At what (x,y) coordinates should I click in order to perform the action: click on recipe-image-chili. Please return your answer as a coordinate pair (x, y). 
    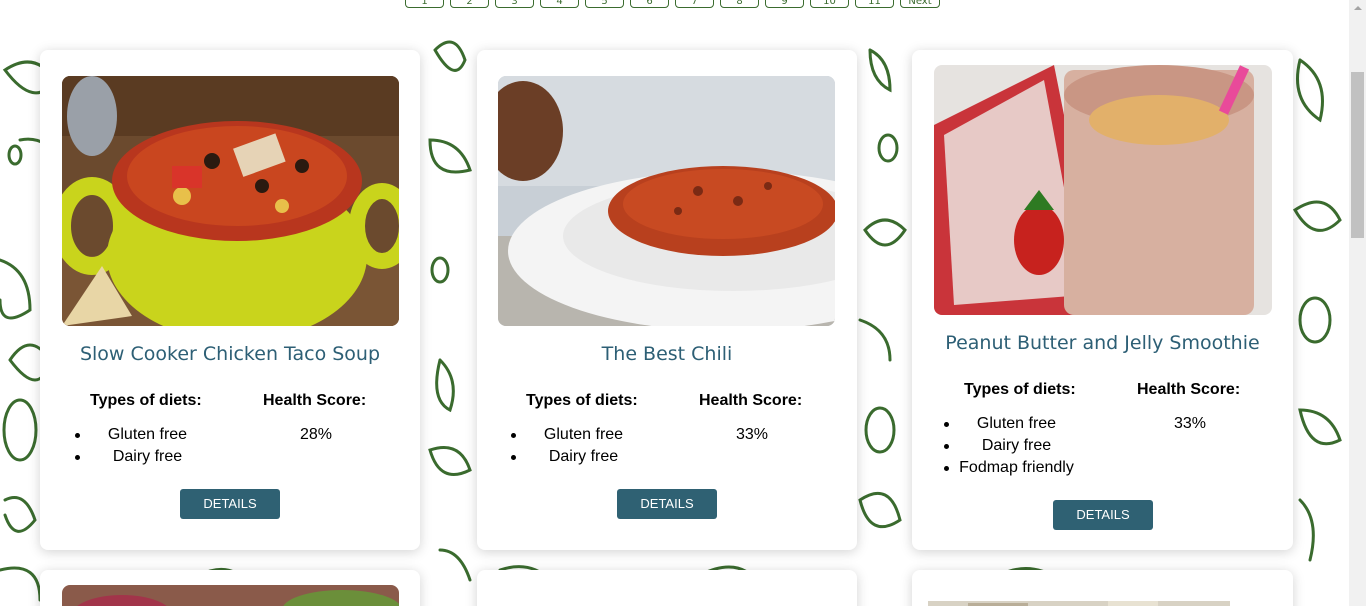
    Looking at the image, I should click on (666, 201).